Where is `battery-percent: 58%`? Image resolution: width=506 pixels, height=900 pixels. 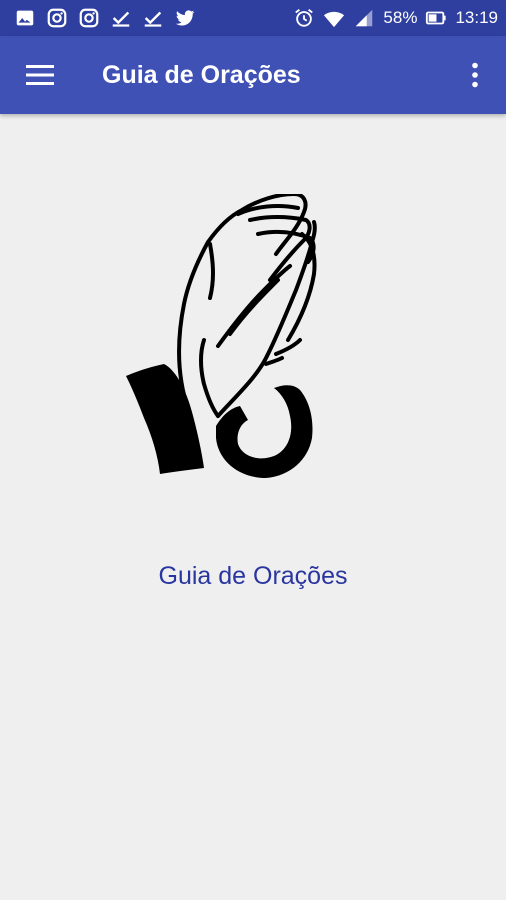 battery-percent: 58% is located at coordinates (400, 17).